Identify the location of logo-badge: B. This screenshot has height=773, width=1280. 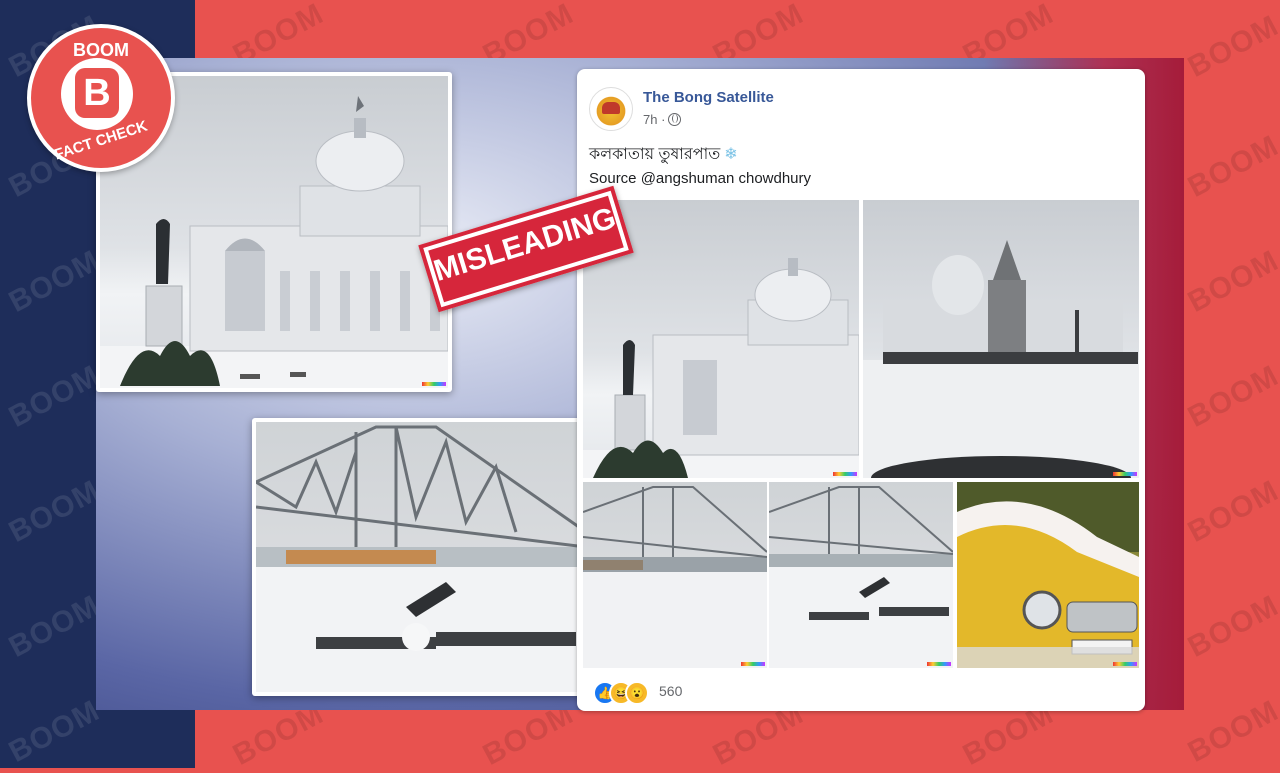
(97, 94).